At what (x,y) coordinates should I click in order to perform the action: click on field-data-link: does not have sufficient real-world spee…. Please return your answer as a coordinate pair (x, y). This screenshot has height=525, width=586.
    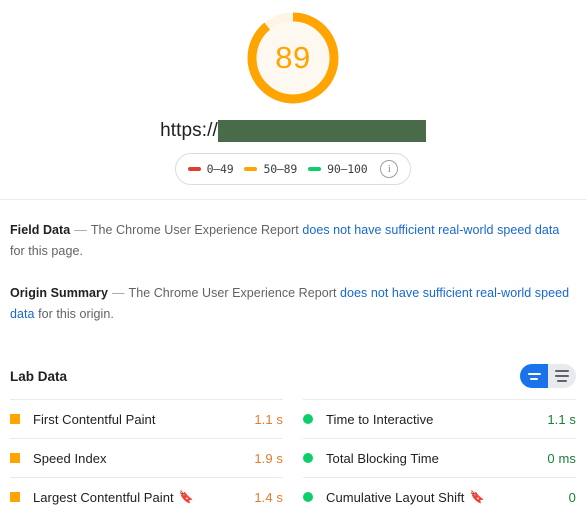
    Looking at the image, I should click on (430, 230).